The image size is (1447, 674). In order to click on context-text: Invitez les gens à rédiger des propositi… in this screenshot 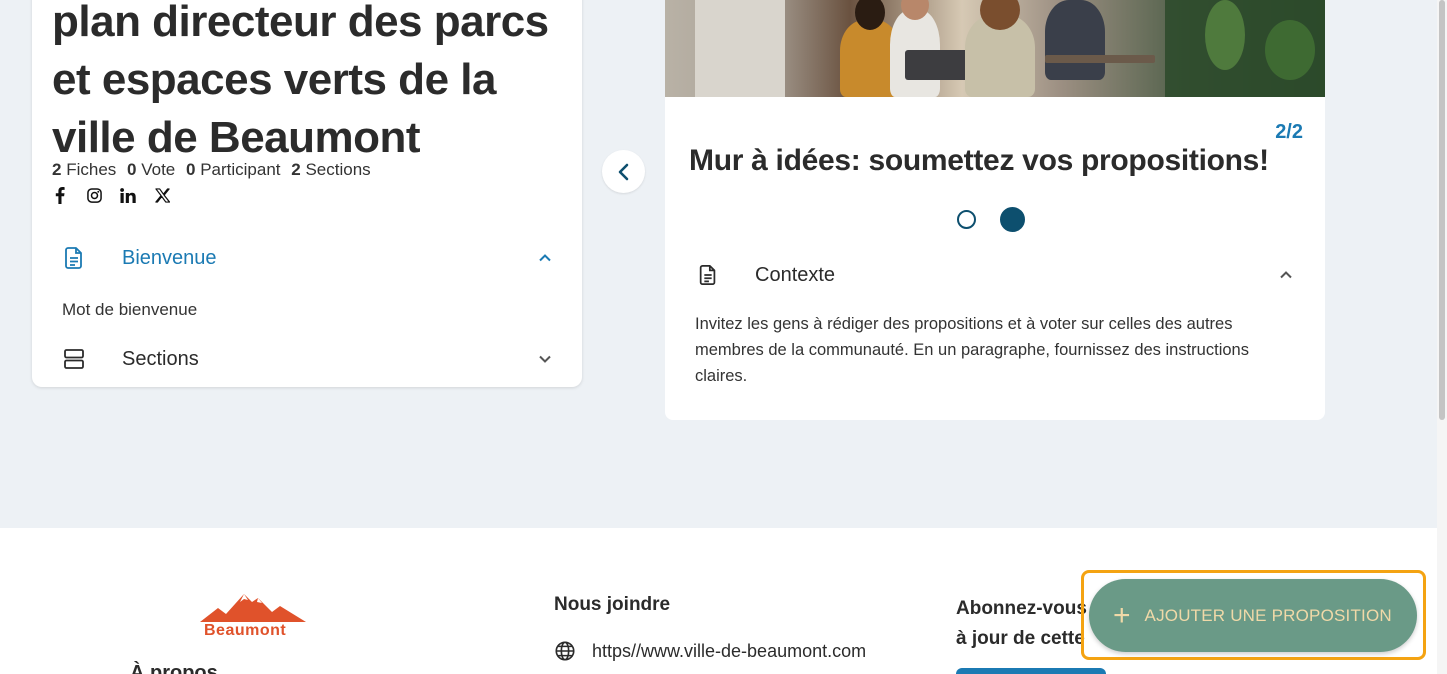, I will do `click(972, 350)`.